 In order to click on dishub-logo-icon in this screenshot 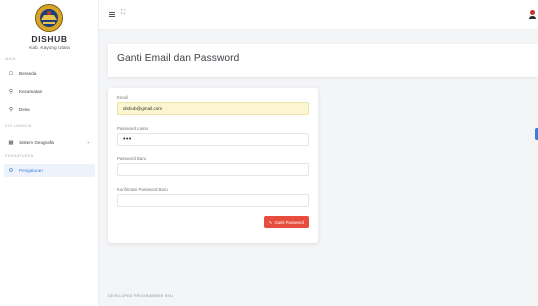, I will do `click(49, 18)`.